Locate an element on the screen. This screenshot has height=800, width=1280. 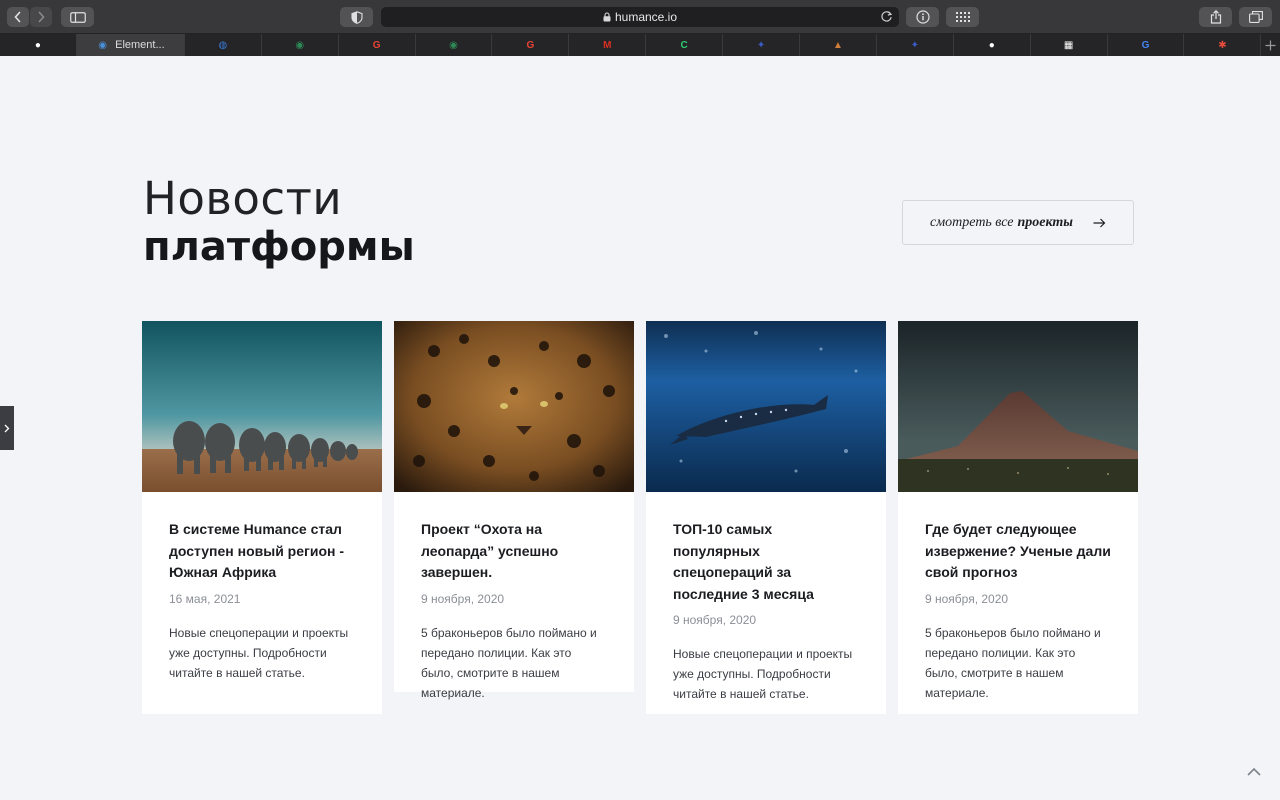
privacy-shield-button is located at coordinates (356, 17).